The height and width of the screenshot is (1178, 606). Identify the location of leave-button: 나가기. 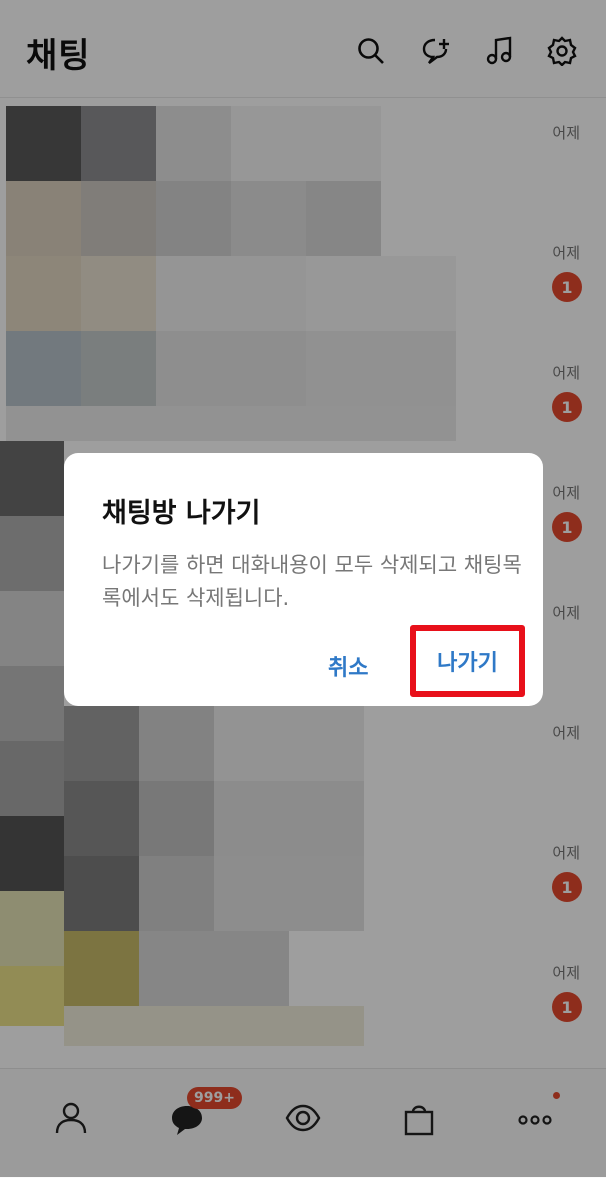
(467, 661).